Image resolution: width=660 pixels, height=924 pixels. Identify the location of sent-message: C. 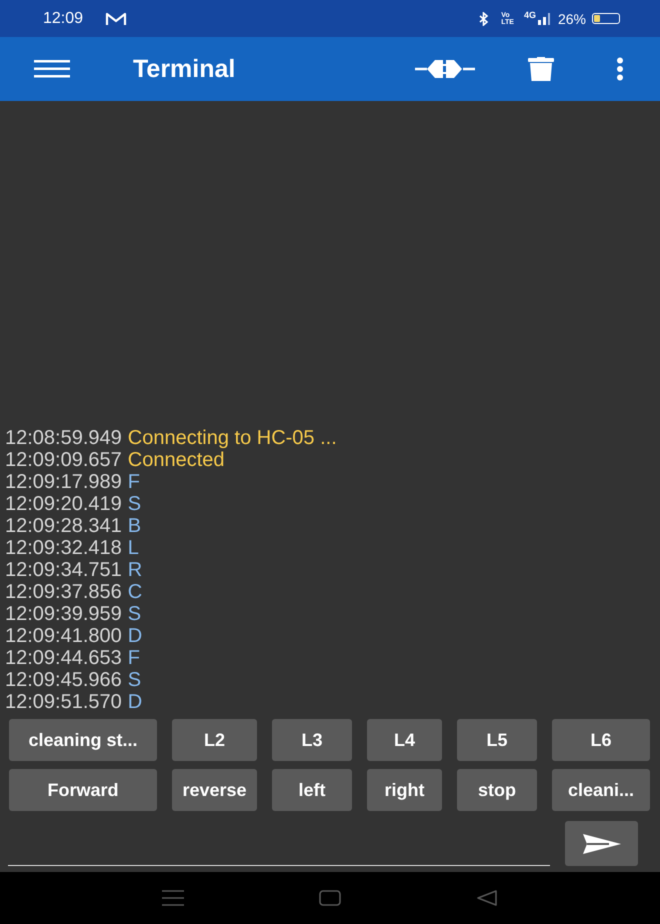
(135, 592).